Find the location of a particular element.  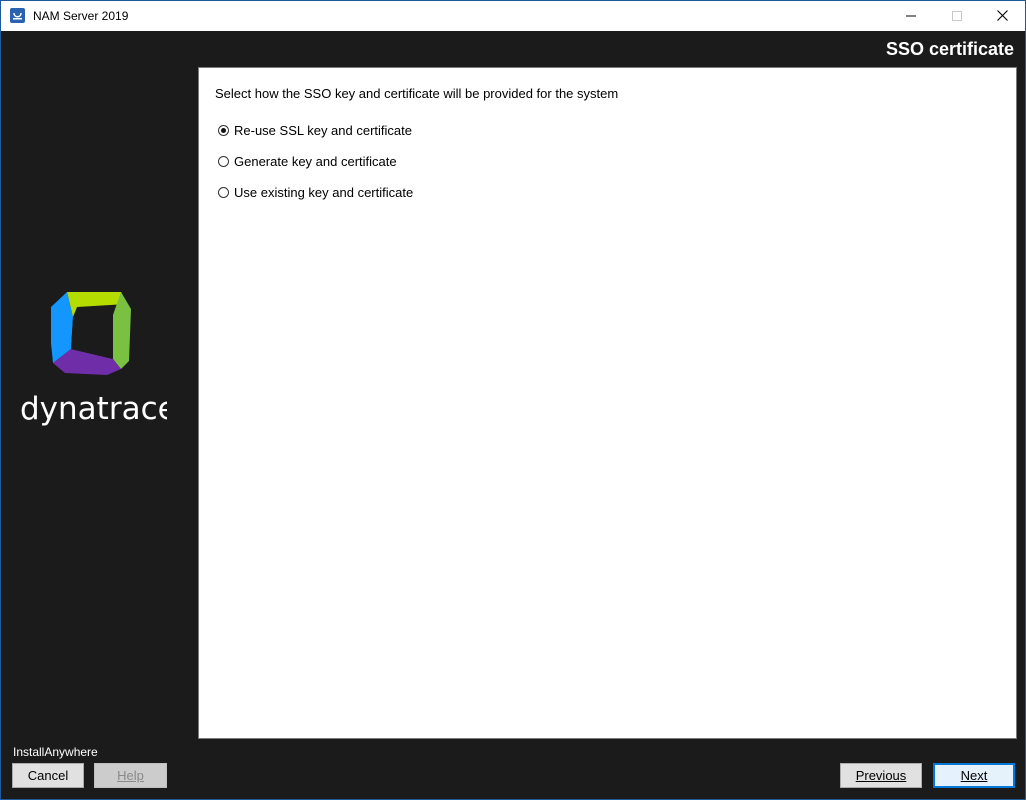

next-button: Next is located at coordinates (974, 775).